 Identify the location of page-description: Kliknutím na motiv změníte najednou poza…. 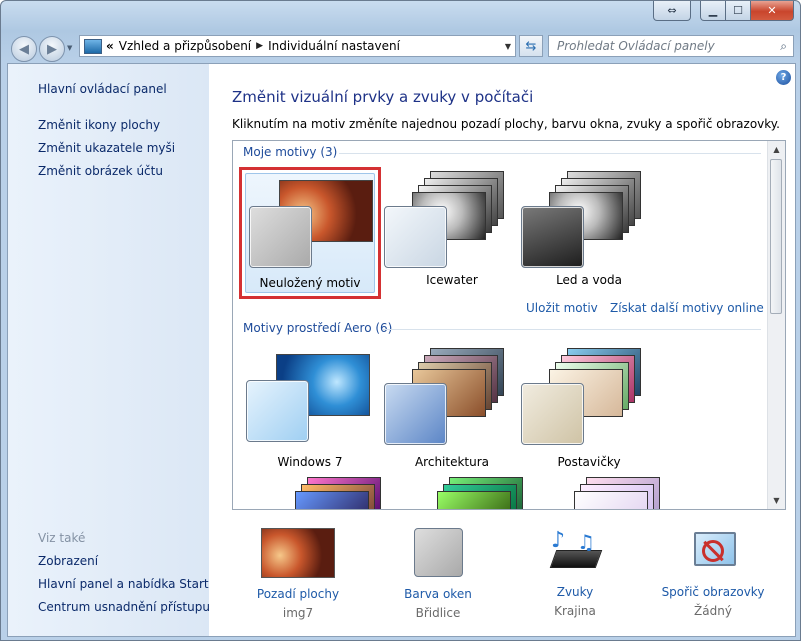
(506, 124).